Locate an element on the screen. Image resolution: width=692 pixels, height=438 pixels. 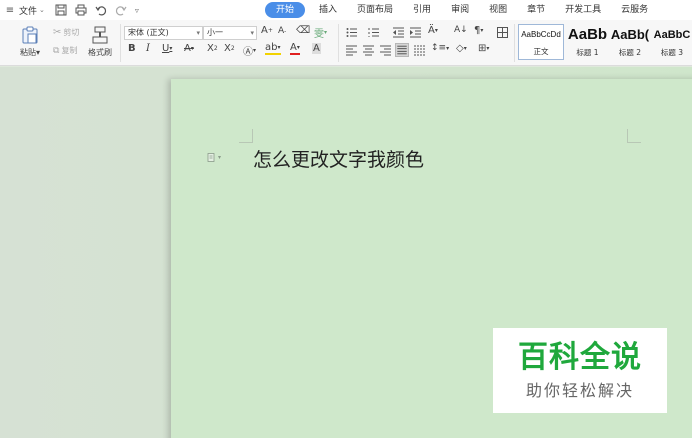
style-name: 标题 3 is located at coordinates (672, 52).